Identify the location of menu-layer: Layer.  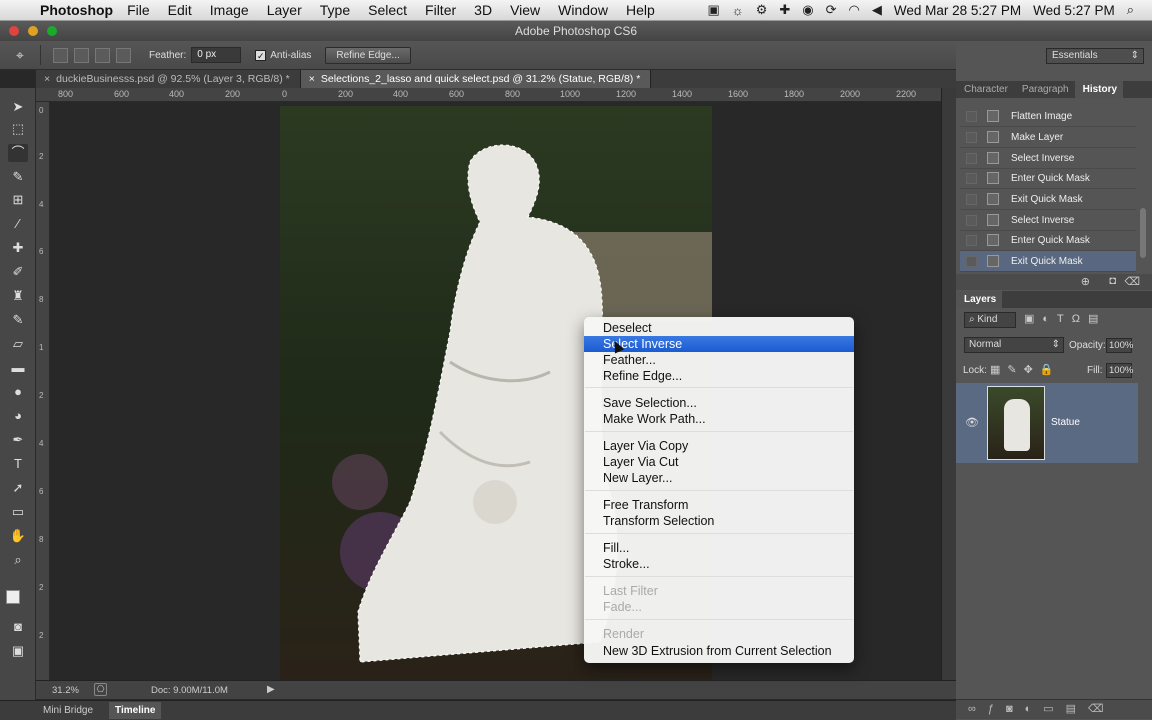
(284, 10).